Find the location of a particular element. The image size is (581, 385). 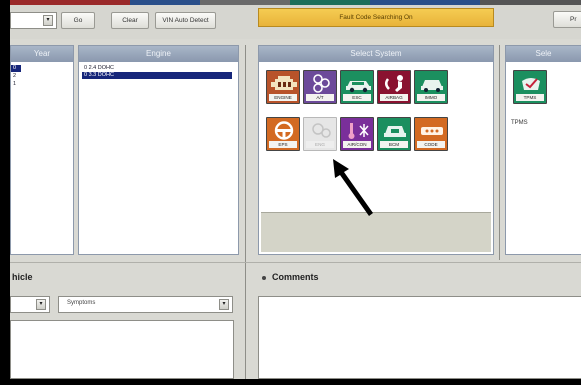

system-panel-header: Select System is located at coordinates (376, 54).